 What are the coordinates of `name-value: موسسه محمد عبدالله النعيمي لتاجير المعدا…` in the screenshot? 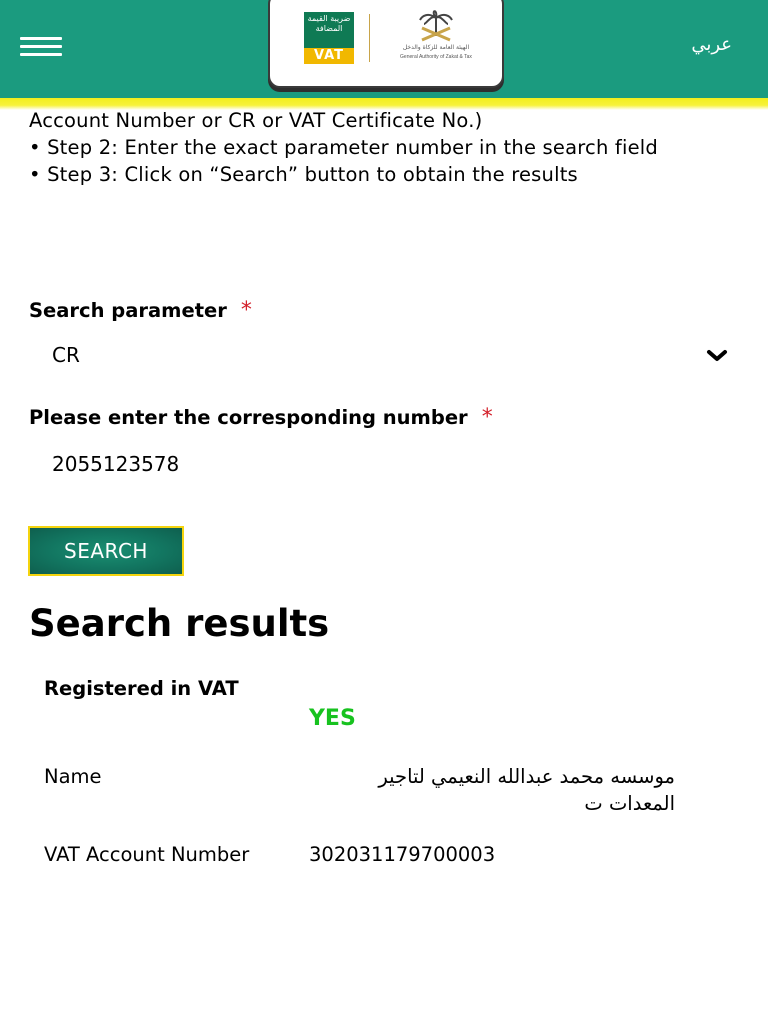 It's located at (526, 790).